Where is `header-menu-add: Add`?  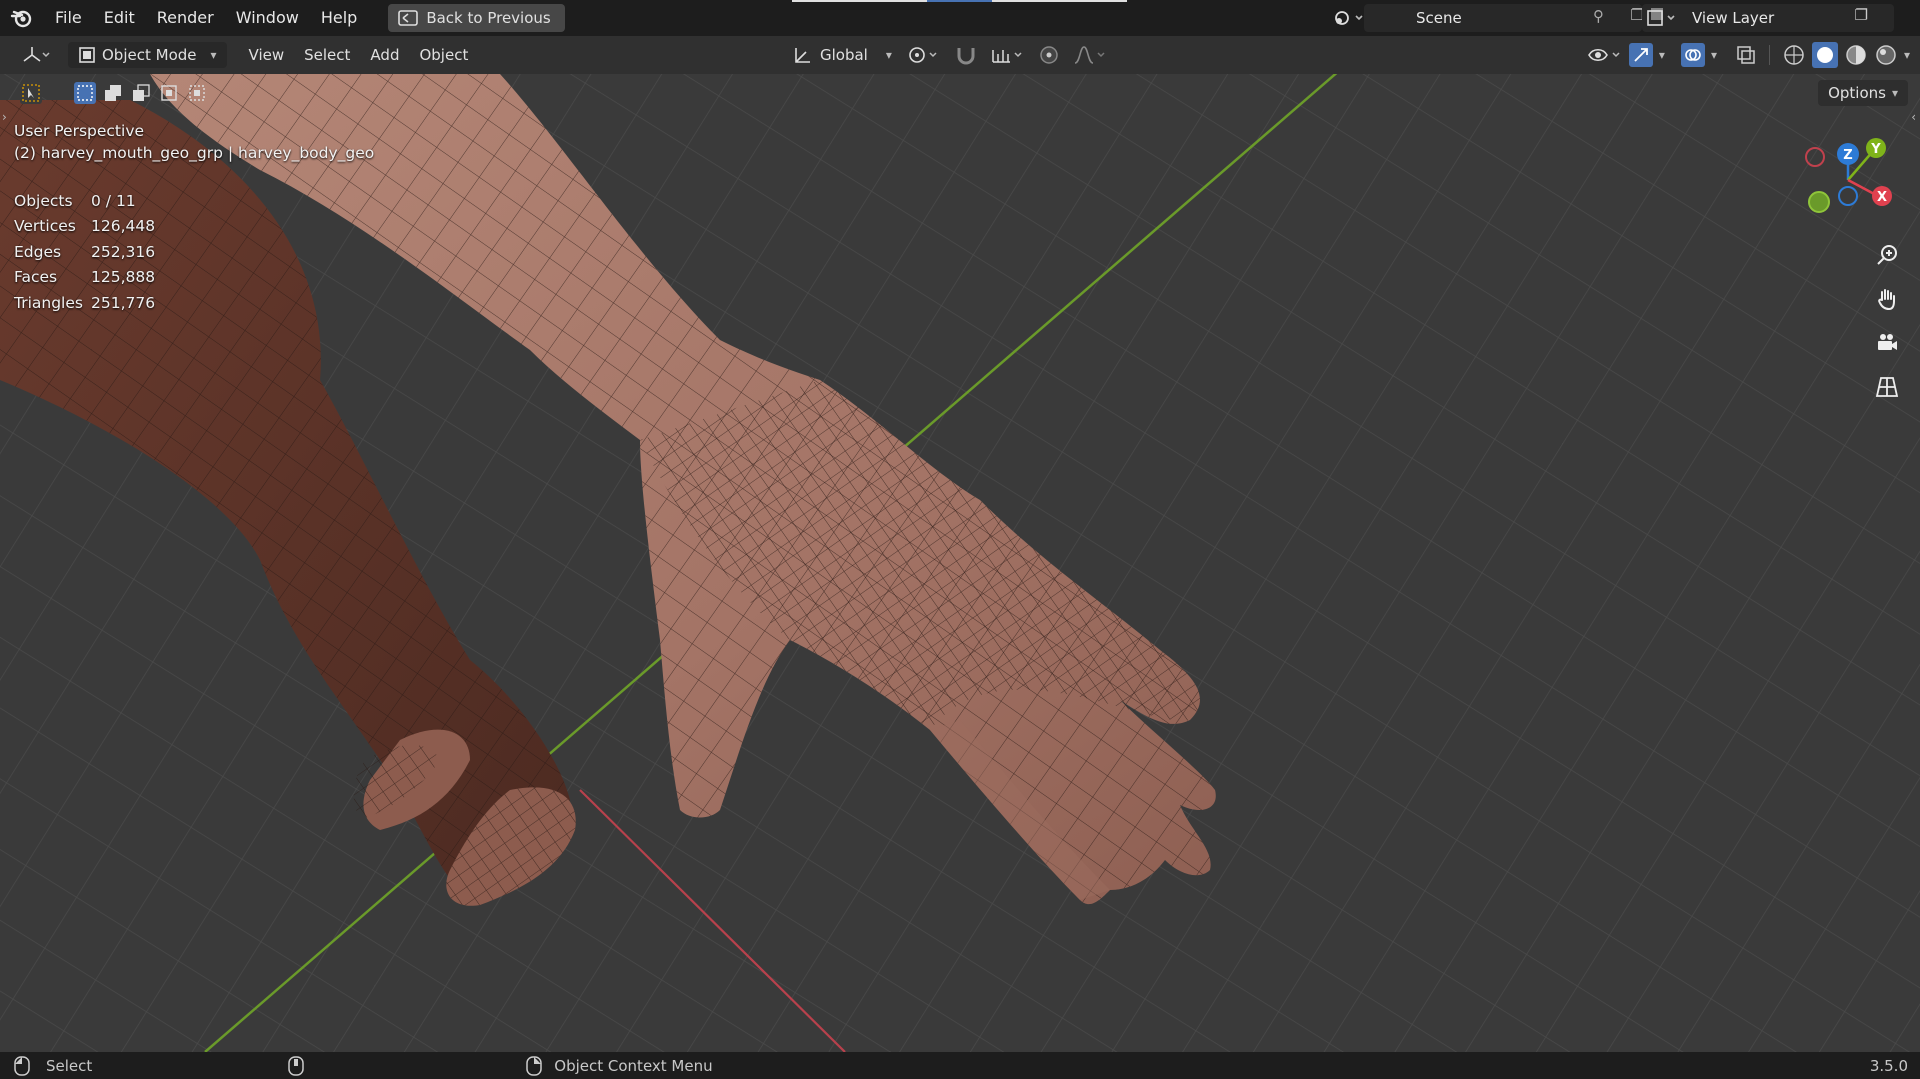 header-menu-add: Add is located at coordinates (384, 55).